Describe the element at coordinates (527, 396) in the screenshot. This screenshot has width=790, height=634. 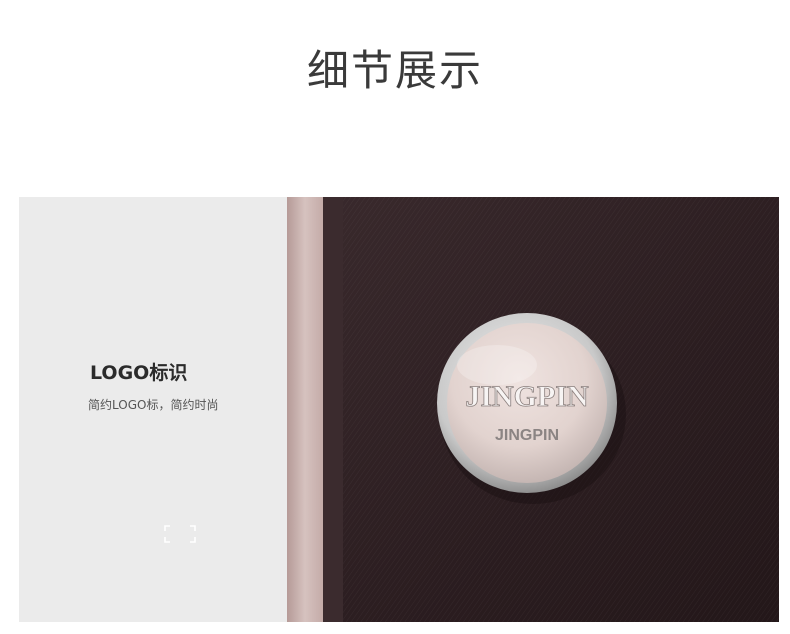
I see `logo-text-primary: JINGPIN` at that location.